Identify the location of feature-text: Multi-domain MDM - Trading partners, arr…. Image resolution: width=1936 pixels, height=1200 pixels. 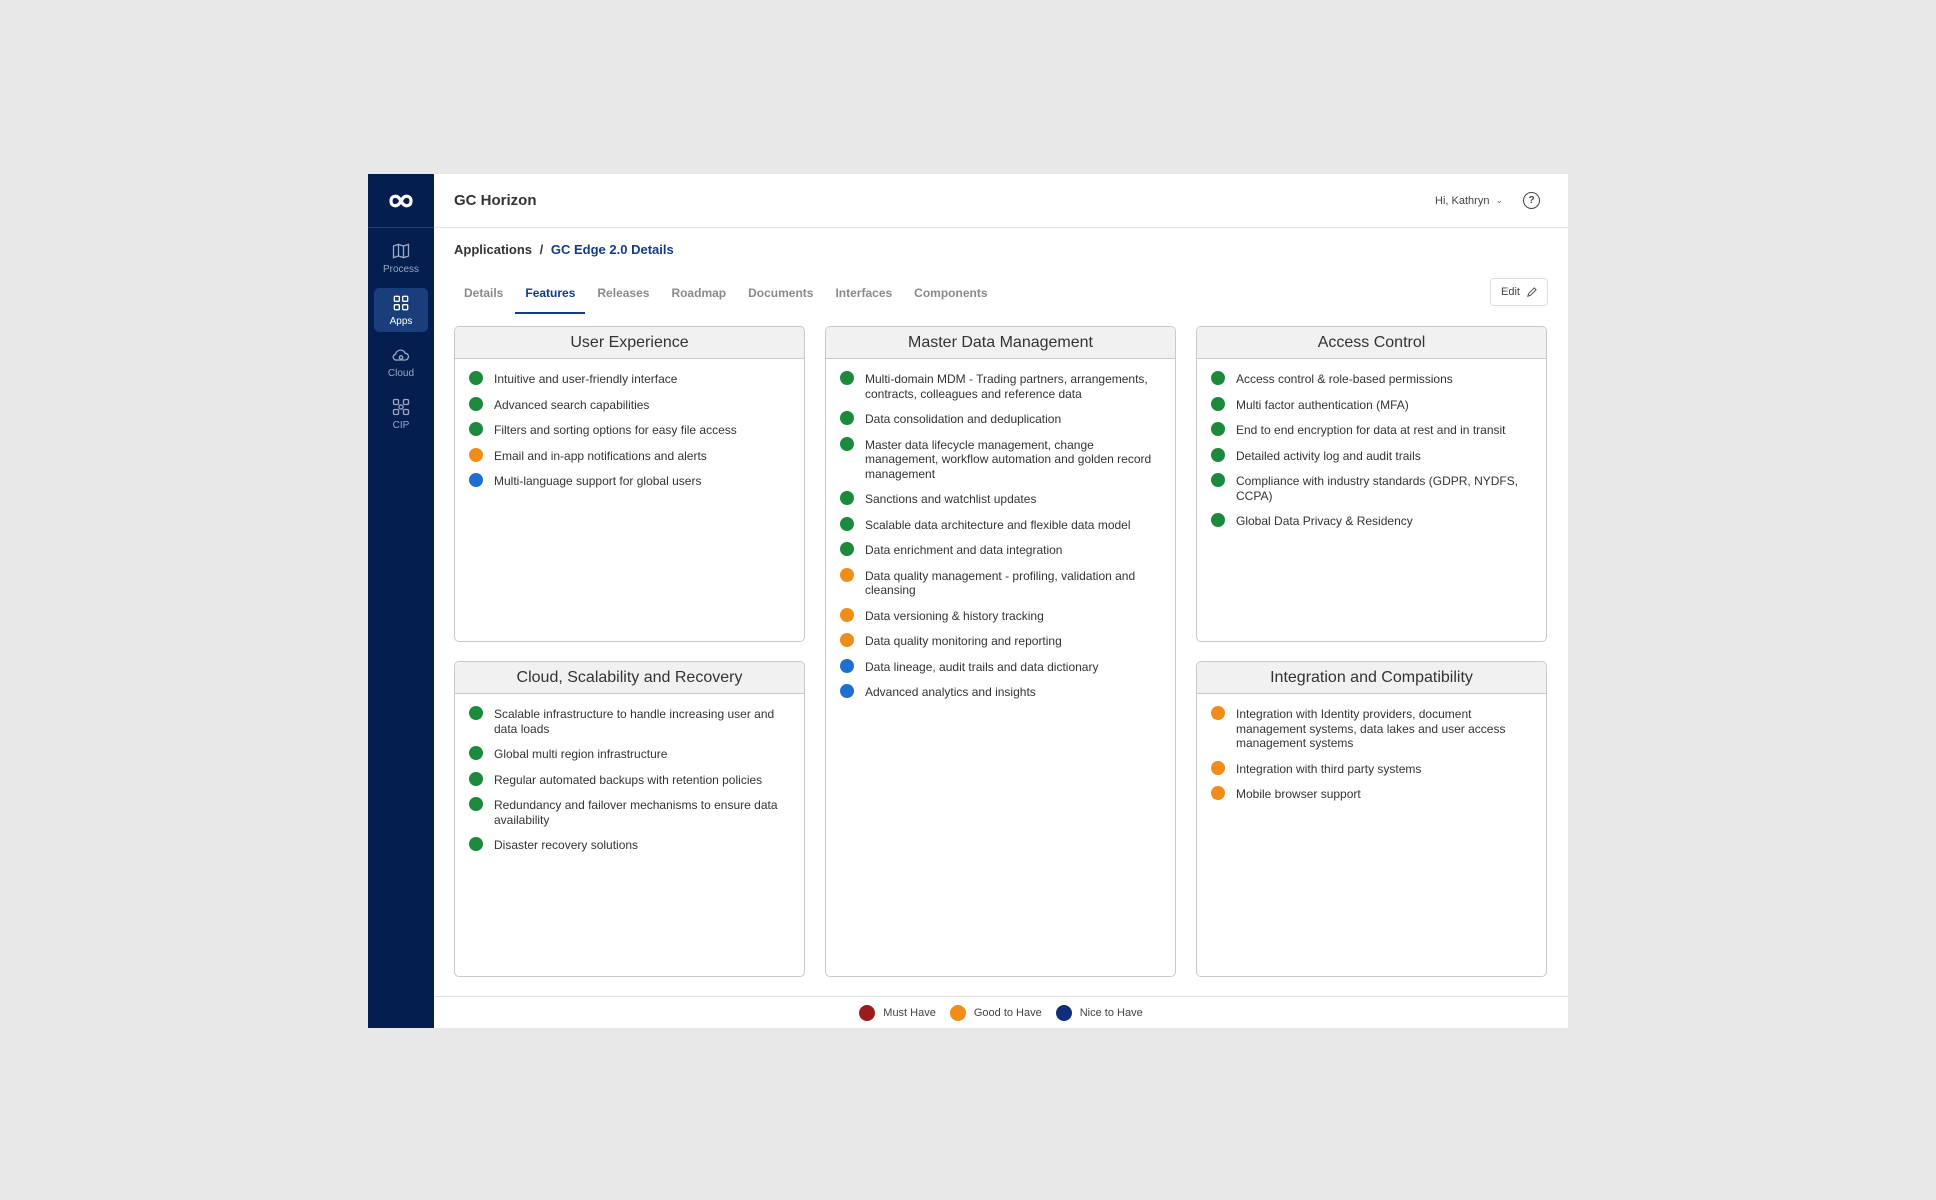
(1006, 386).